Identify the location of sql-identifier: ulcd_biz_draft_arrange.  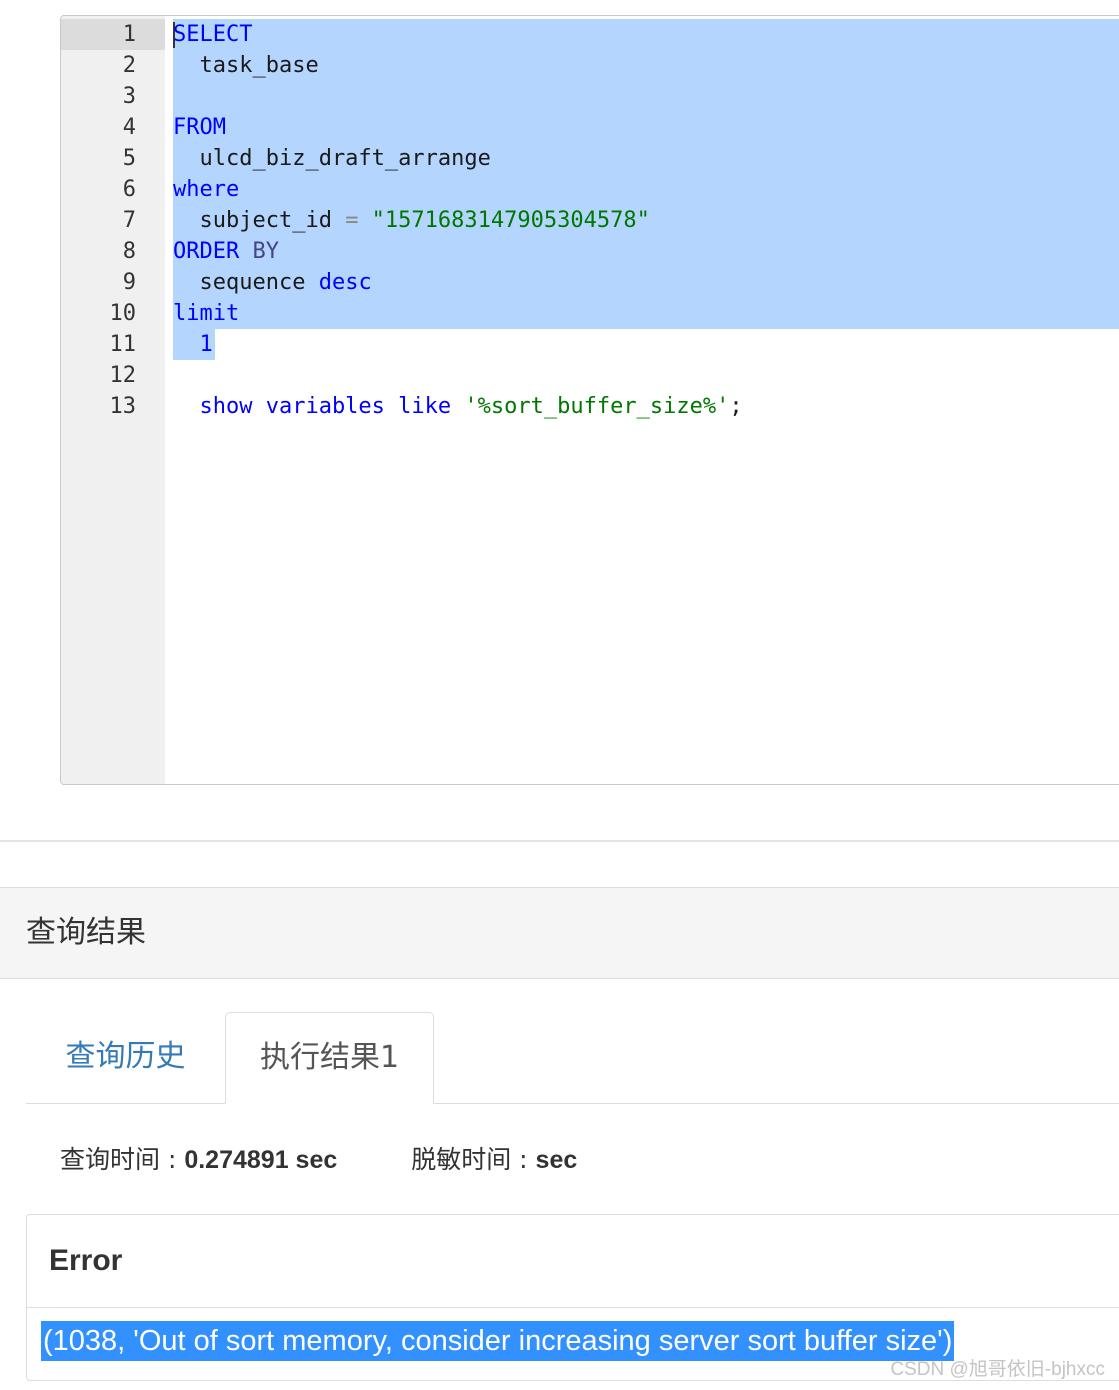
(332, 158).